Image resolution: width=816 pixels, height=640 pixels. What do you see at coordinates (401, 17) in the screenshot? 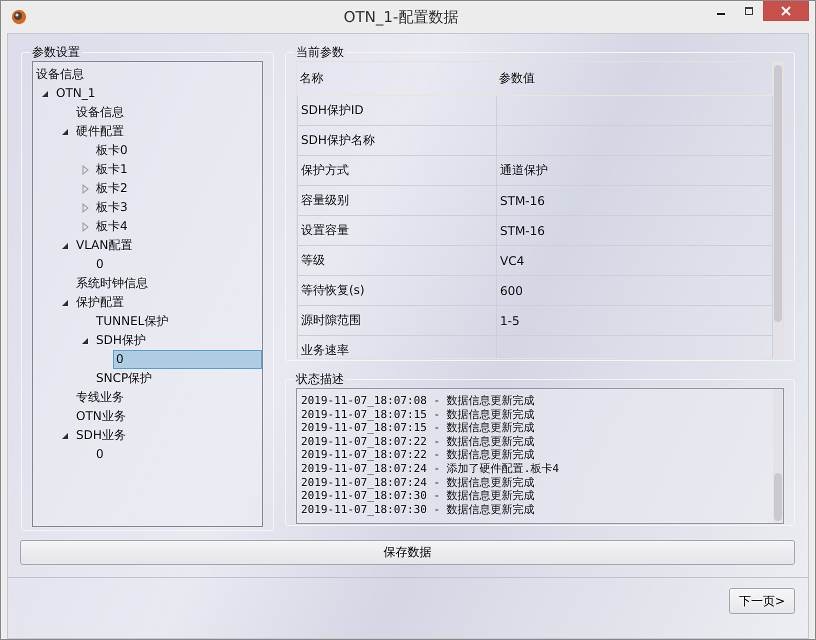
I see `window-title: OTN_1-配置数据` at bounding box center [401, 17].